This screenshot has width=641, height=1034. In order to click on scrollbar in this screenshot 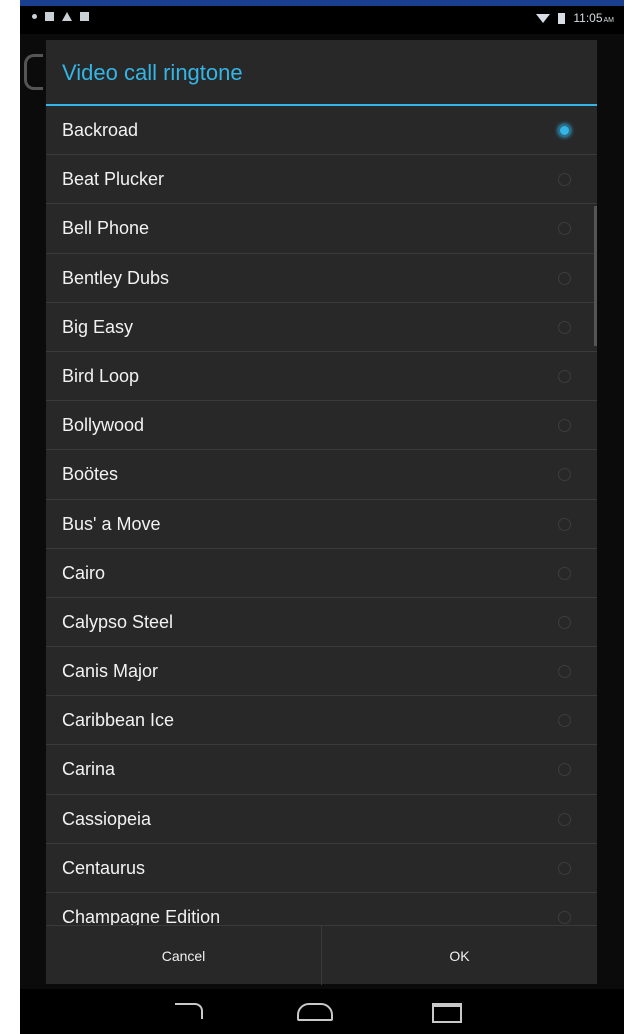, I will do `click(595, 276)`.